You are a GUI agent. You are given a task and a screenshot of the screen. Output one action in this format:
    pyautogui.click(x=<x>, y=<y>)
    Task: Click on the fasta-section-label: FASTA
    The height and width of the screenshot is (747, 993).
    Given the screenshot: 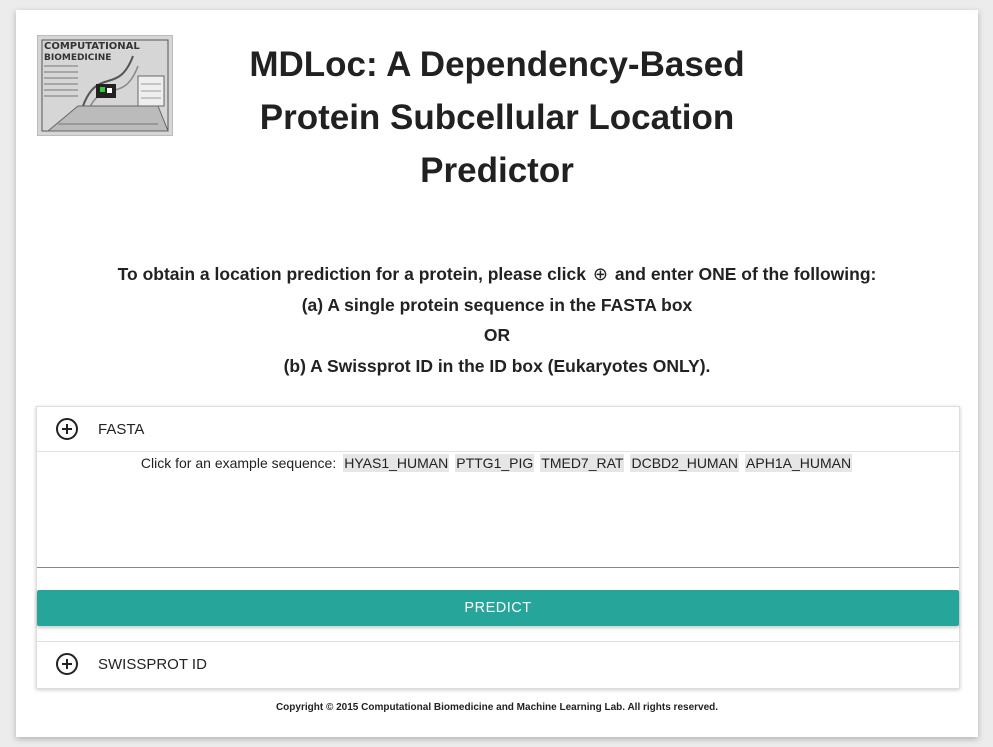 What is the action you would take?
    pyautogui.click(x=121, y=429)
    